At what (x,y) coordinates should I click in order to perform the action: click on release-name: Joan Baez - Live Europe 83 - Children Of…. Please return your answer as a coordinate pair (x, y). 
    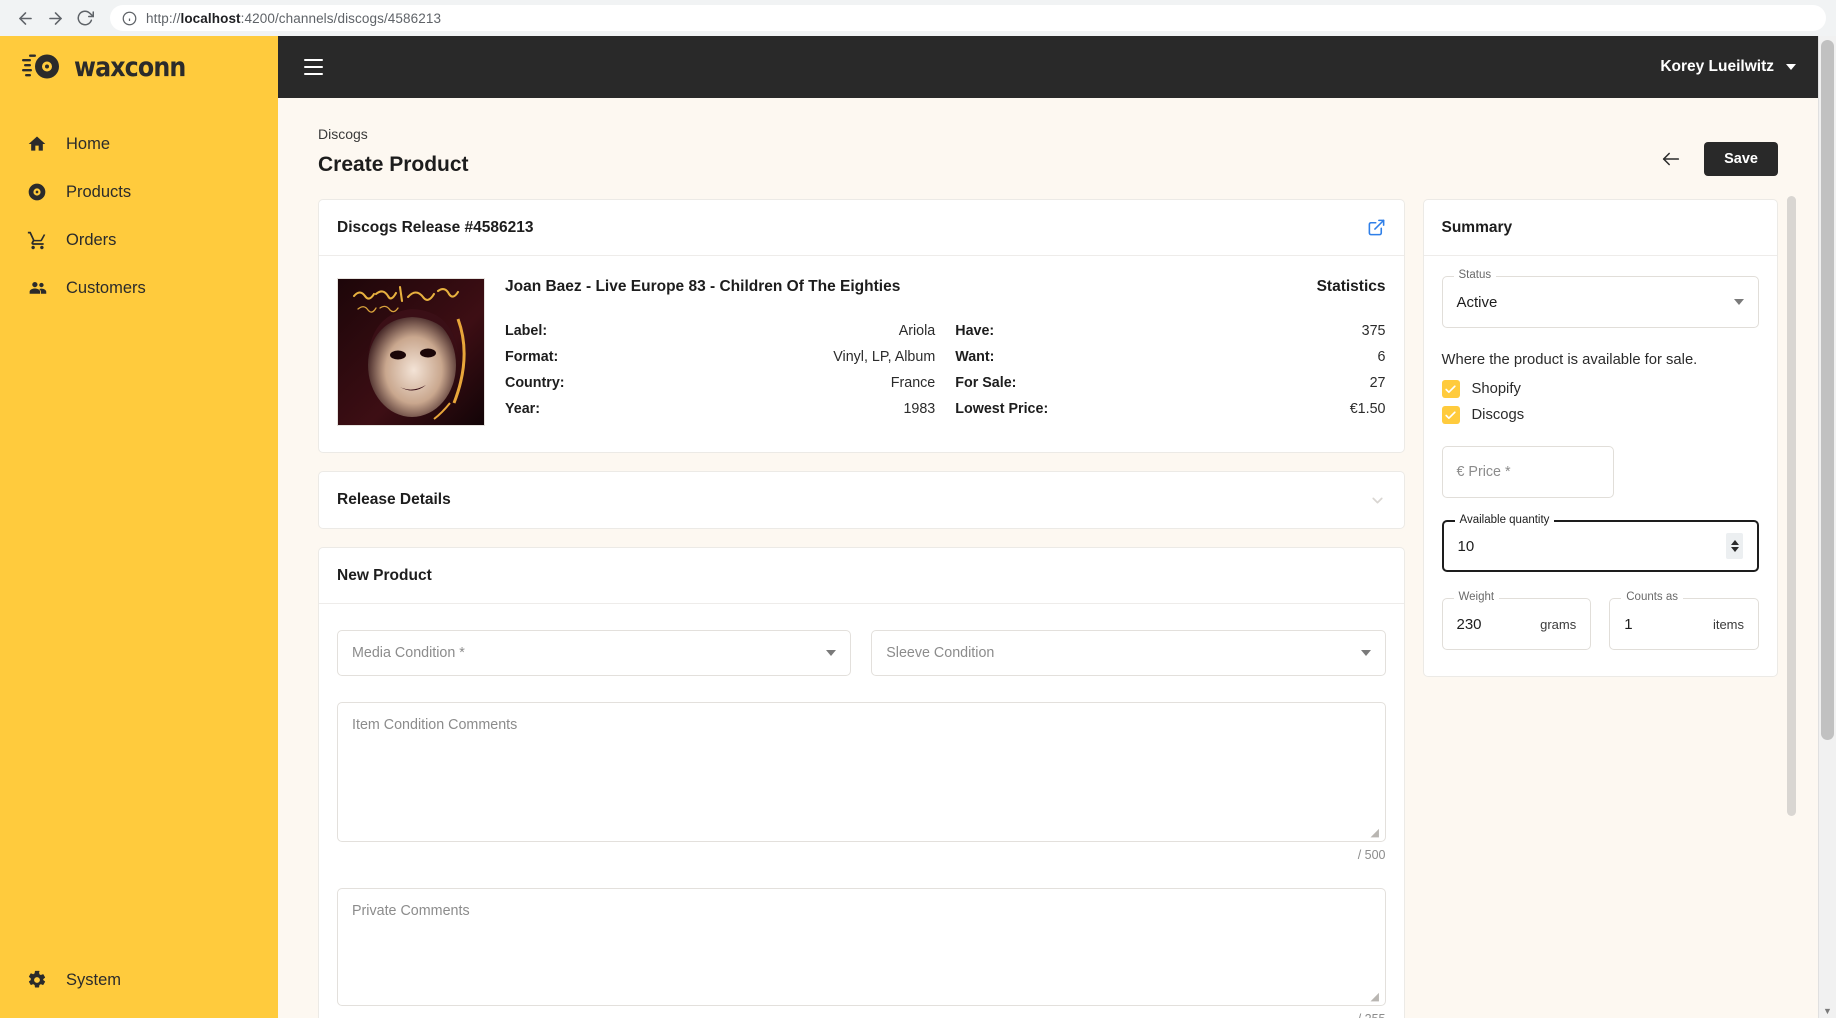
    Looking at the image, I should click on (703, 286).